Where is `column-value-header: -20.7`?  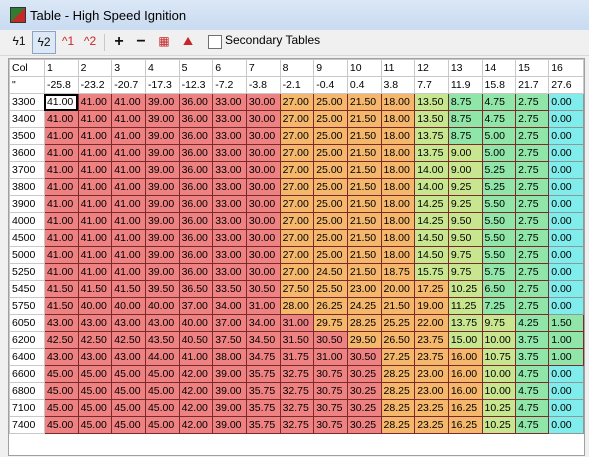
column-value-header: -20.7 is located at coordinates (128, 85).